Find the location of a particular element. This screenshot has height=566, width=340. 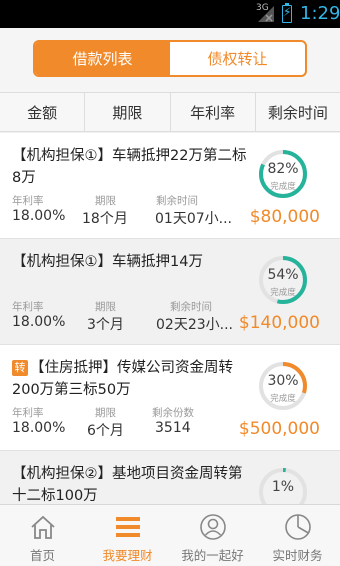

progress-percent: 30% is located at coordinates (283, 381).